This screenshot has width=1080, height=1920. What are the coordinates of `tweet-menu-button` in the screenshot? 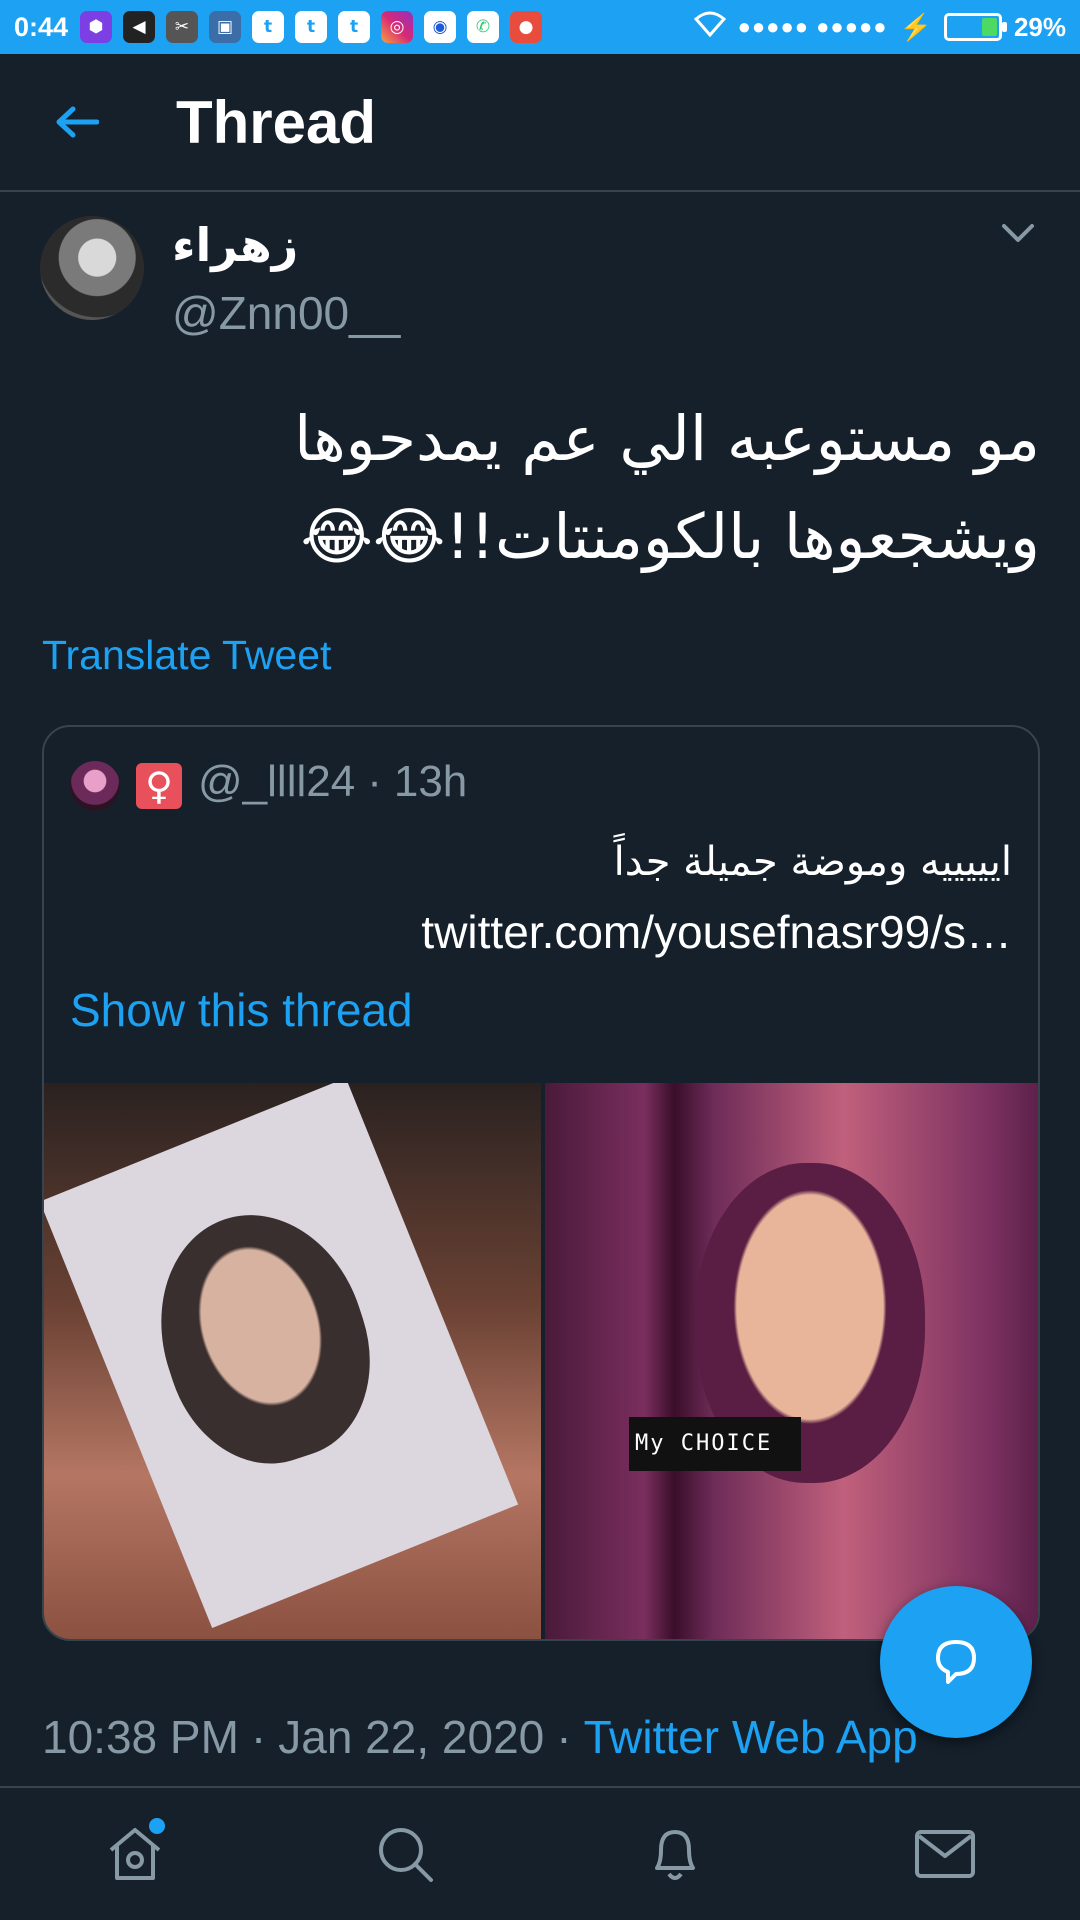 It's located at (1018, 233).